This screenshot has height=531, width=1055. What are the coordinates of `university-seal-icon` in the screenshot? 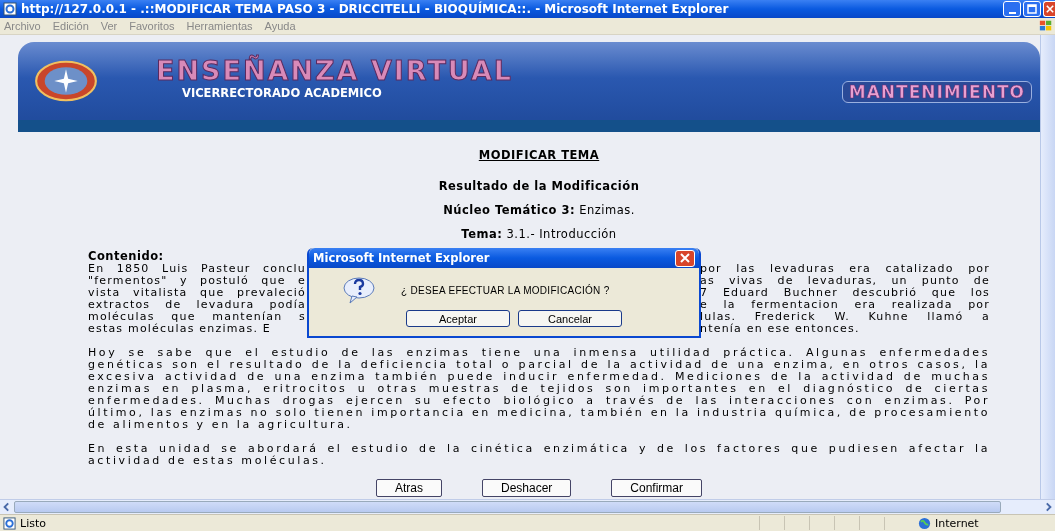 It's located at (66, 81).